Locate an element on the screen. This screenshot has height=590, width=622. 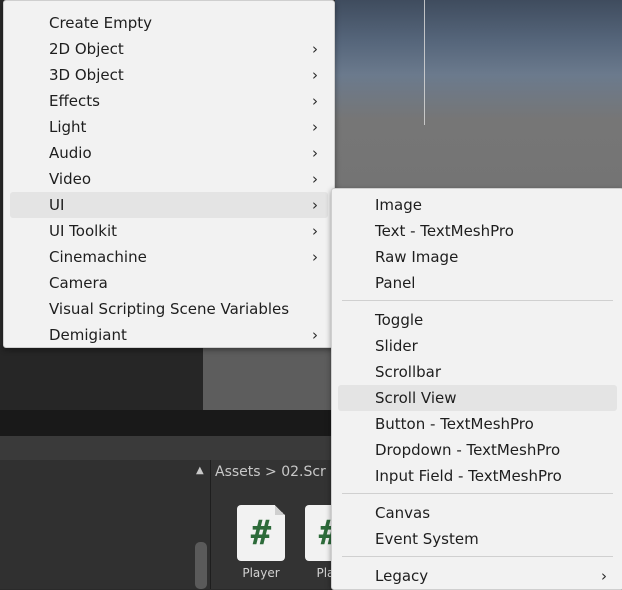
menu-item-slider: Slider is located at coordinates (477, 346).